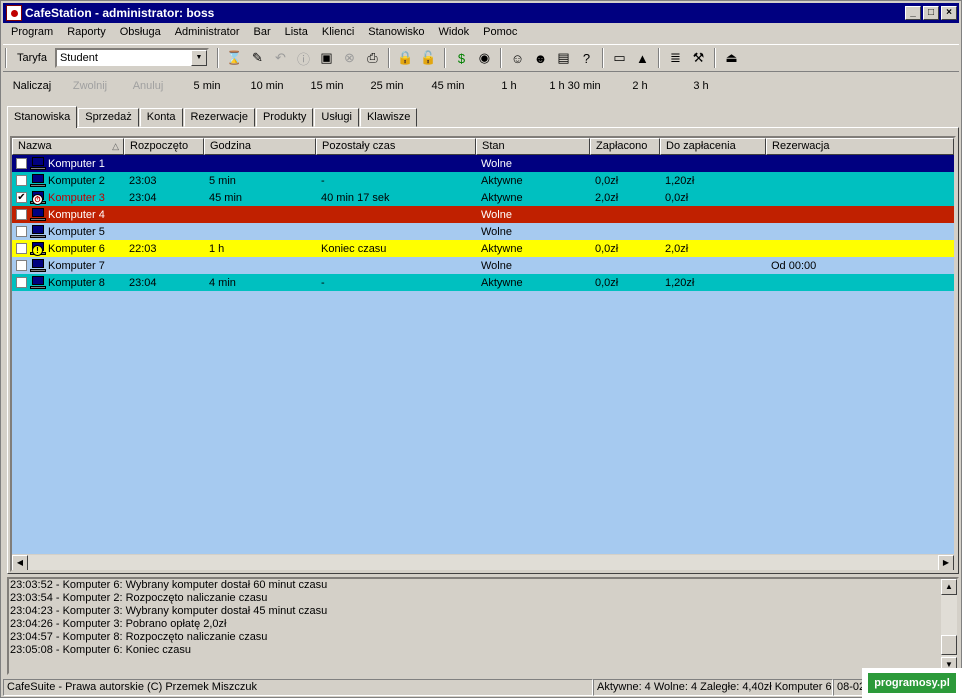  Describe the element at coordinates (396, 146) in the screenshot. I see `column-header-3: Pozostały czas` at that location.